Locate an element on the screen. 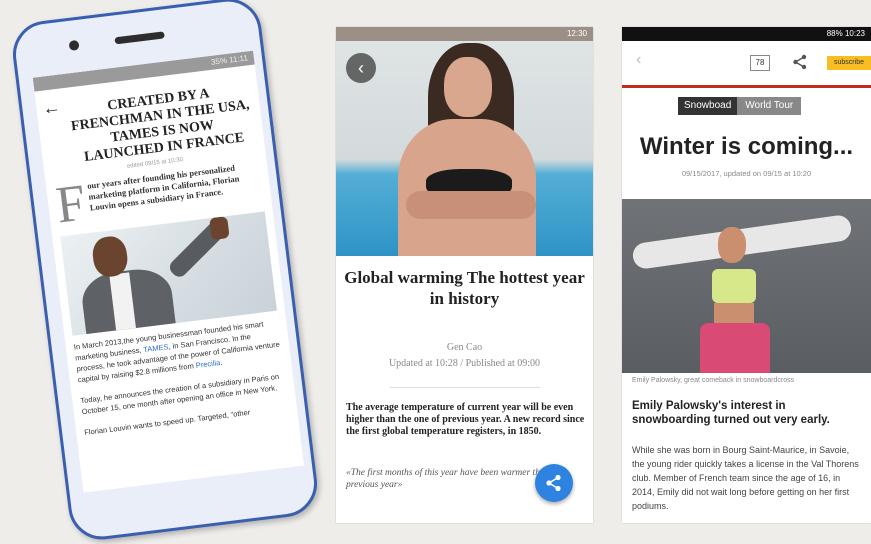 This screenshot has height=544, width=871. divider is located at coordinates (465, 387).